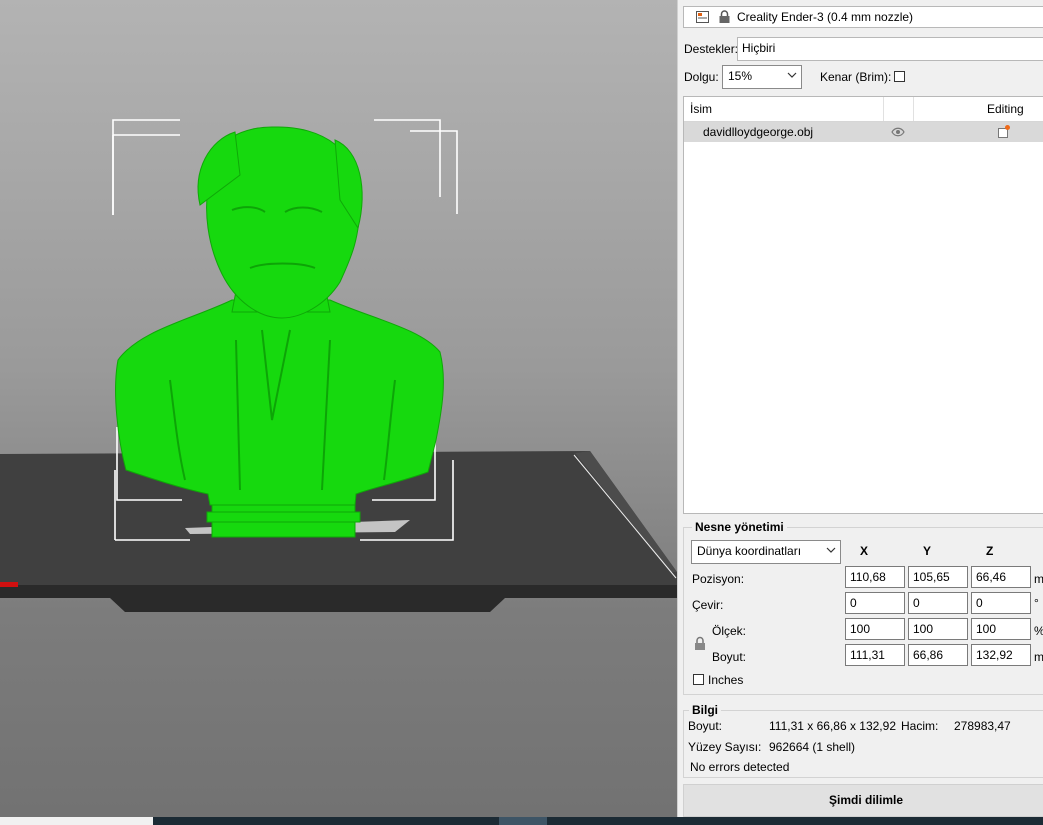  Describe the element at coordinates (875, 603) in the screenshot. I see `rotation-x-input: 0` at that location.